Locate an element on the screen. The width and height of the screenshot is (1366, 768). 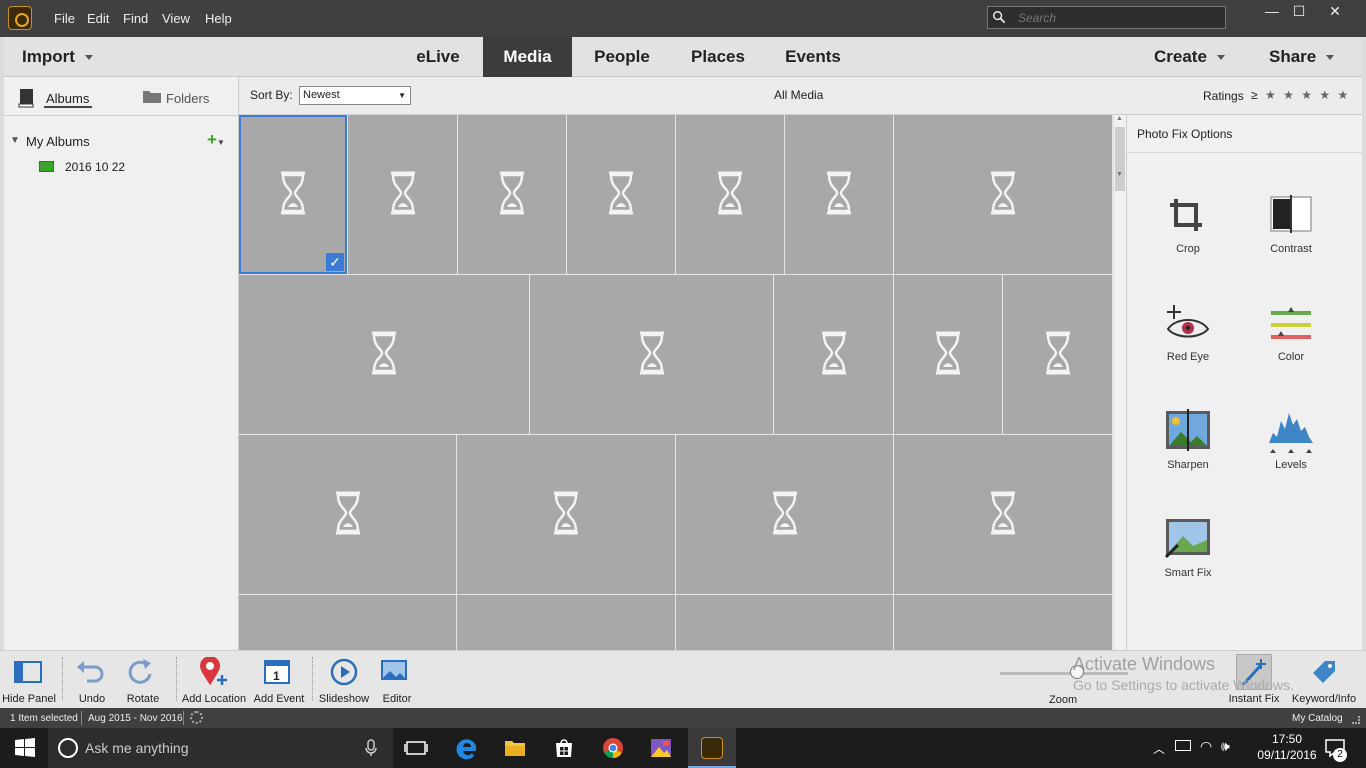
clock-date: 09/11/2016 is located at coordinates (1287, 755).